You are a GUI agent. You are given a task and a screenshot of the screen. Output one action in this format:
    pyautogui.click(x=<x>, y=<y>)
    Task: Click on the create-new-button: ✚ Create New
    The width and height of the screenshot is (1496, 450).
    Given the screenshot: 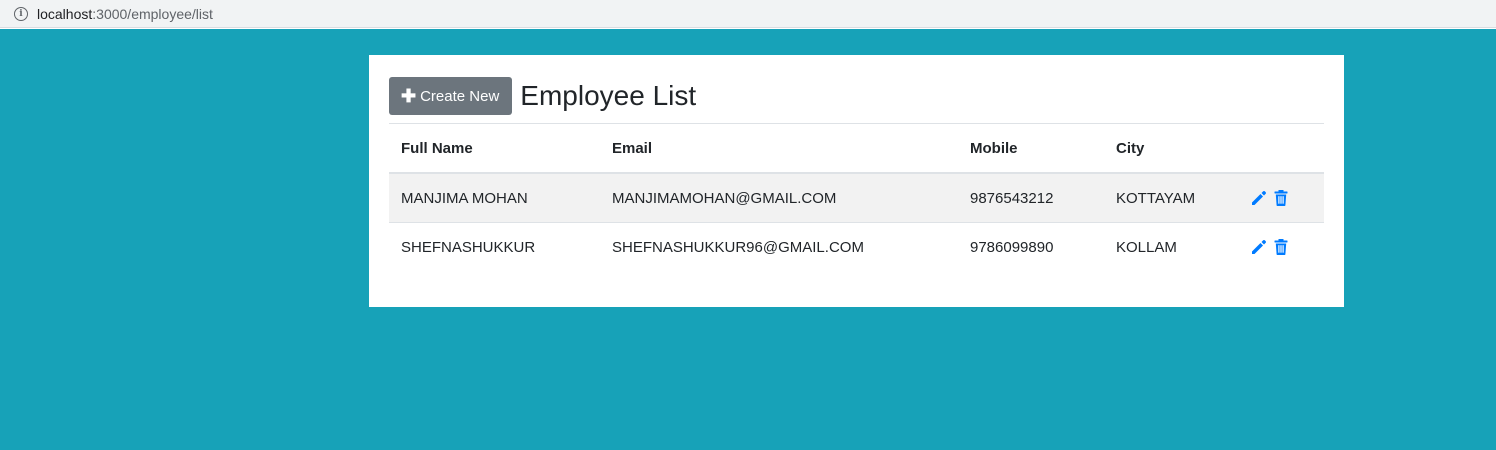 What is the action you would take?
    pyautogui.click(x=451, y=96)
    